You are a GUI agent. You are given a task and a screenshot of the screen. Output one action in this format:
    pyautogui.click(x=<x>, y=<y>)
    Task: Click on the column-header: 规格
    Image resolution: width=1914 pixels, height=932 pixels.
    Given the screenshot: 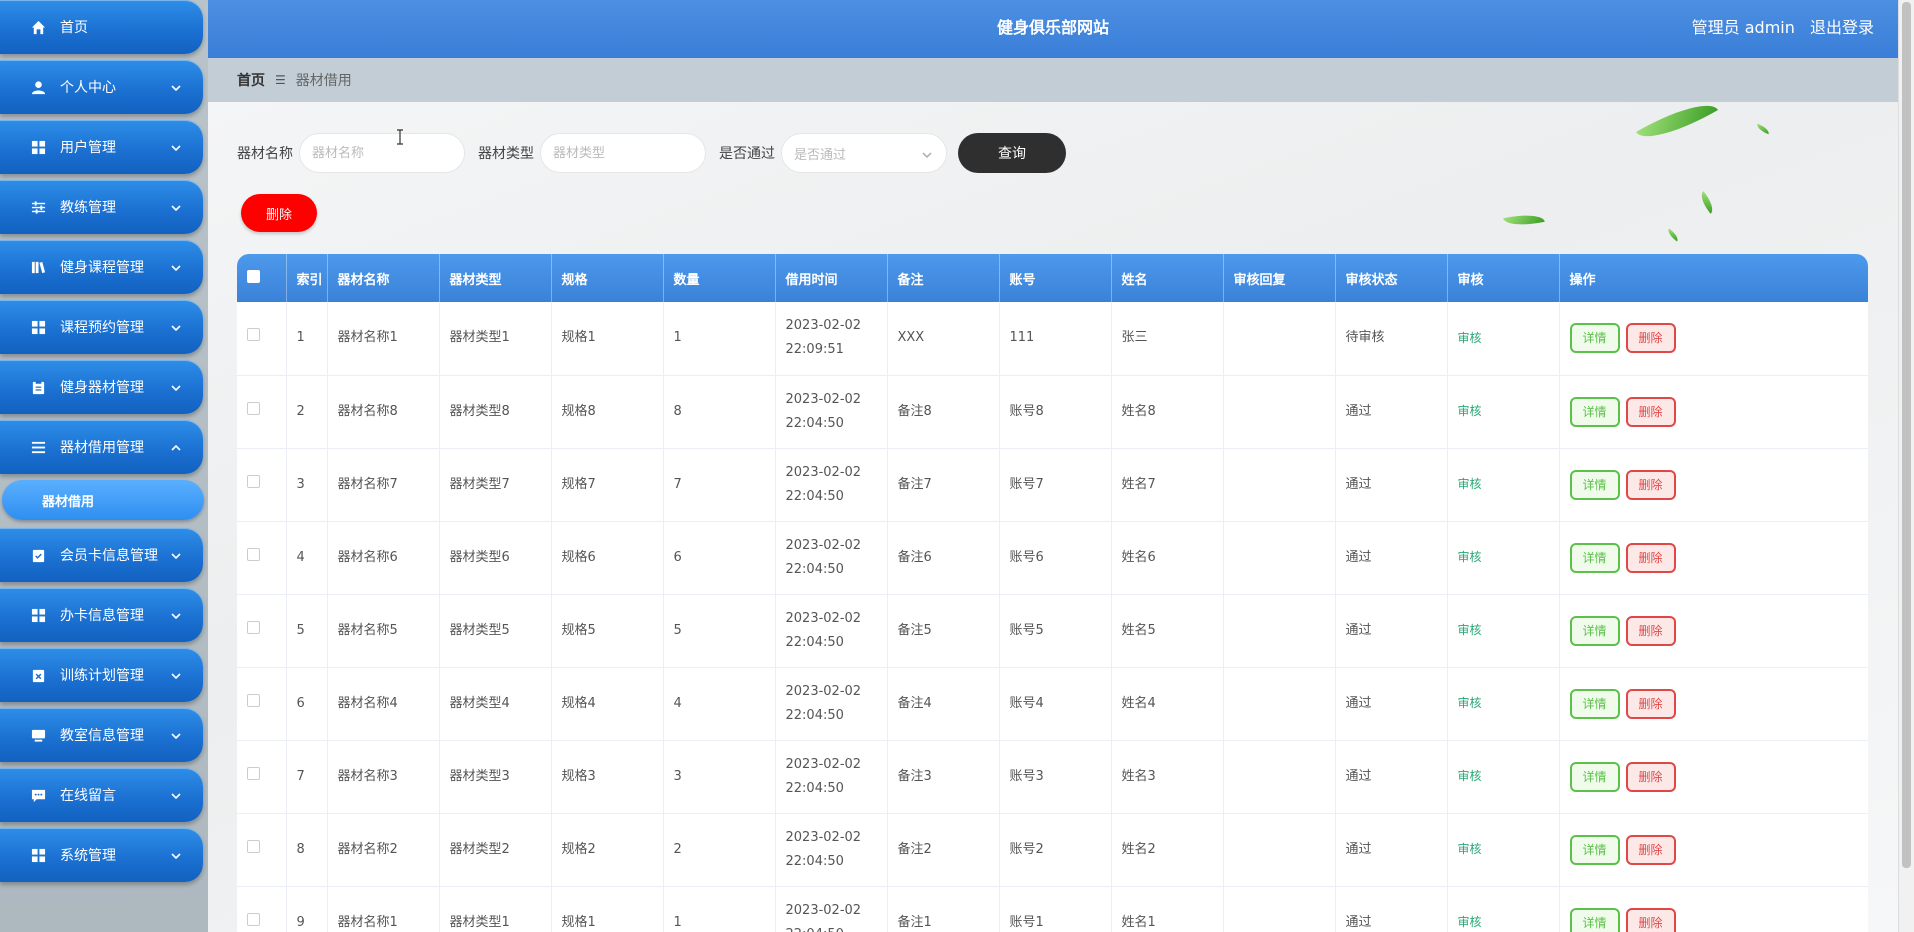 What is the action you would take?
    pyautogui.click(x=607, y=278)
    